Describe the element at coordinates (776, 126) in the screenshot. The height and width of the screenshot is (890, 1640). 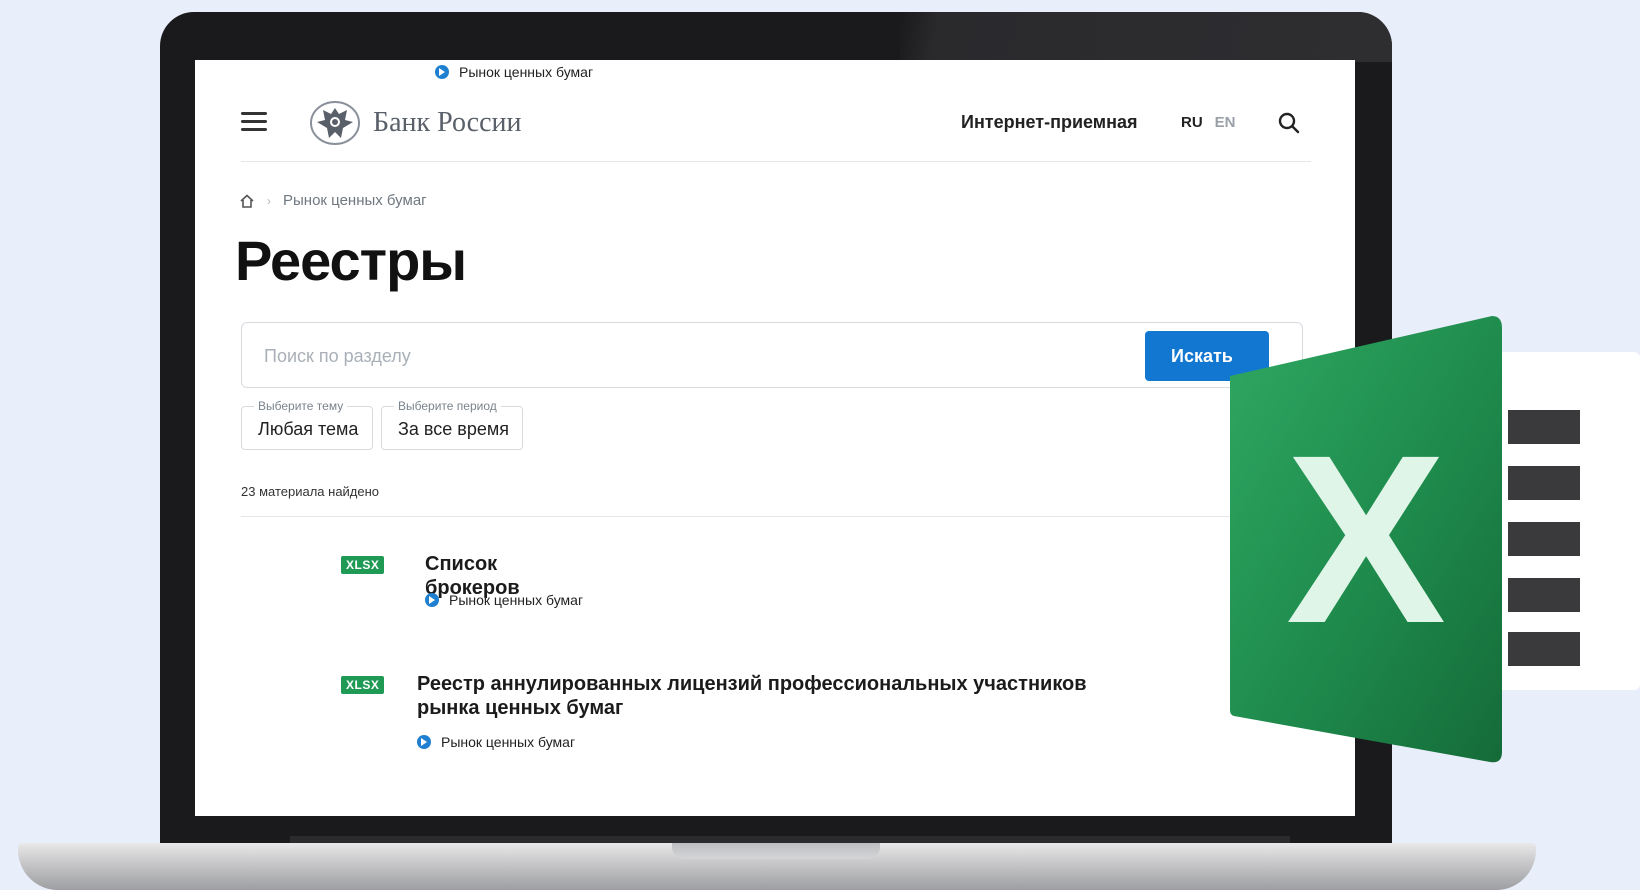
I see `site-header: Банк России Интернет-приемная RU EN` at that location.